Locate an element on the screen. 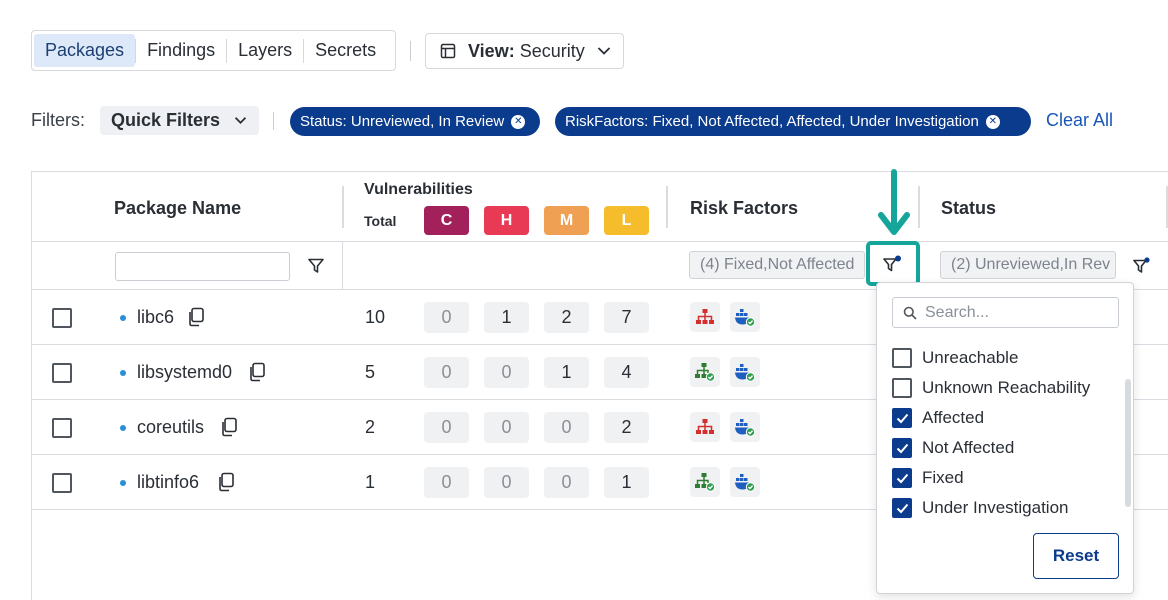  header-total: Total is located at coordinates (380, 221).